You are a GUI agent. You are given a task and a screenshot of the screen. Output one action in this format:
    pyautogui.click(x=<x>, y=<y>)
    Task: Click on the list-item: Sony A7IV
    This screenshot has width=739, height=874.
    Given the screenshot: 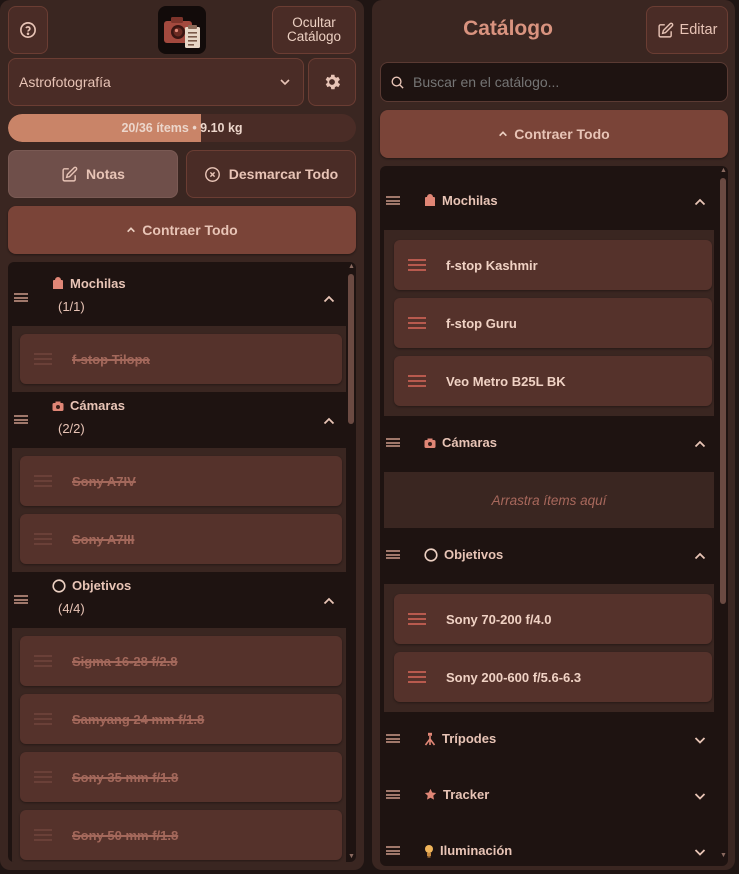 What is the action you would take?
    pyautogui.click(x=181, y=481)
    